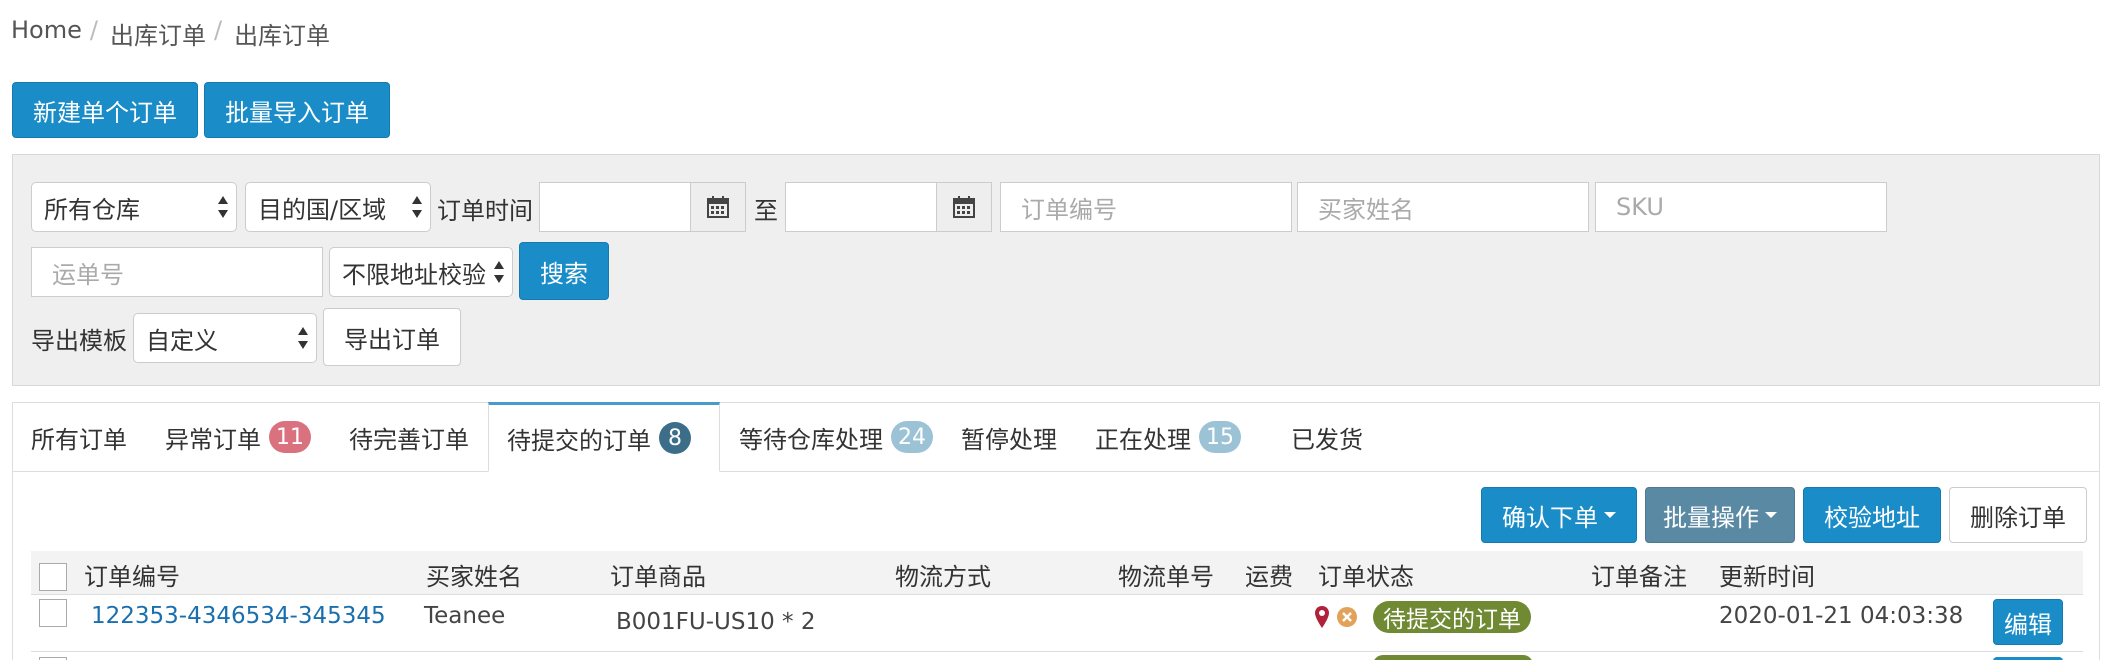  Describe the element at coordinates (79, 341) in the screenshot. I see `export-template-label: 导出模板` at that location.